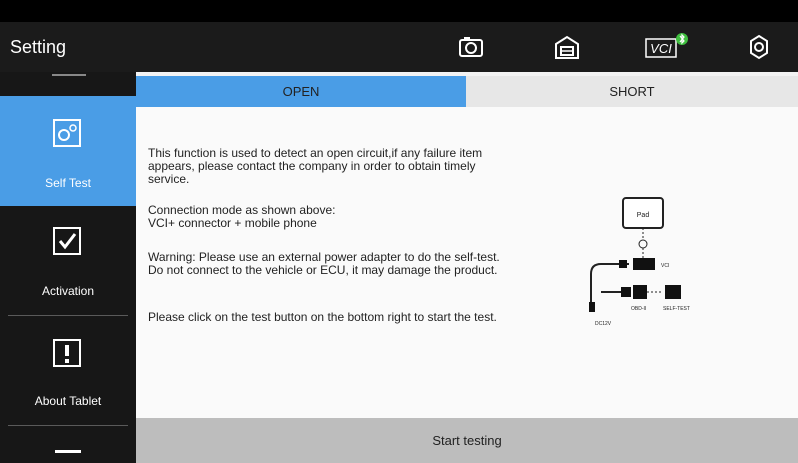 The height and width of the screenshot is (463, 798). What do you see at coordinates (471, 47) in the screenshot?
I see `camera-icon` at bounding box center [471, 47].